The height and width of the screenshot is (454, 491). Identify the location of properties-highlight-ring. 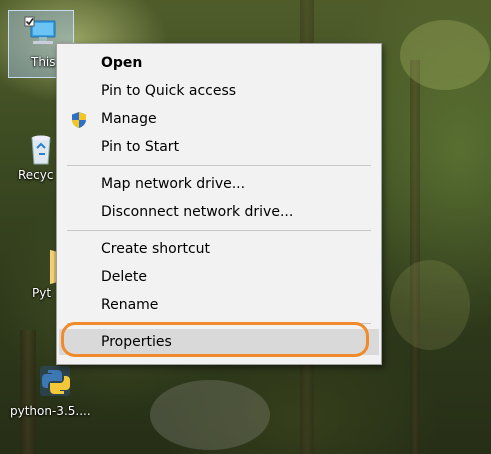
(215, 339).